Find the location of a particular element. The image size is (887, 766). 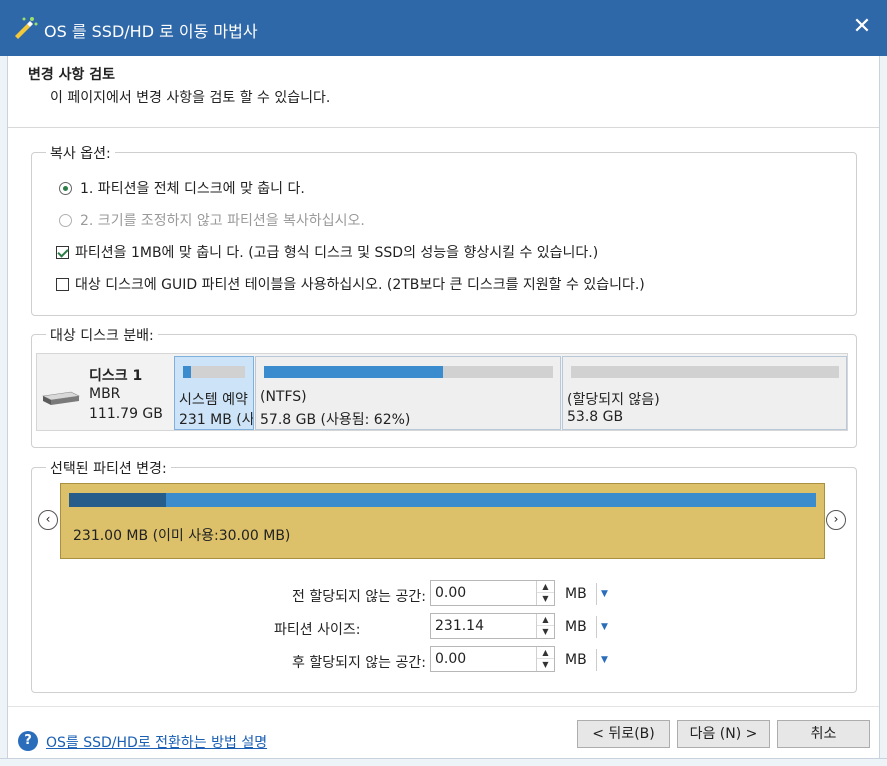

disk-info: 디스크 1 MBR 111.79 GB is located at coordinates (105, 392).